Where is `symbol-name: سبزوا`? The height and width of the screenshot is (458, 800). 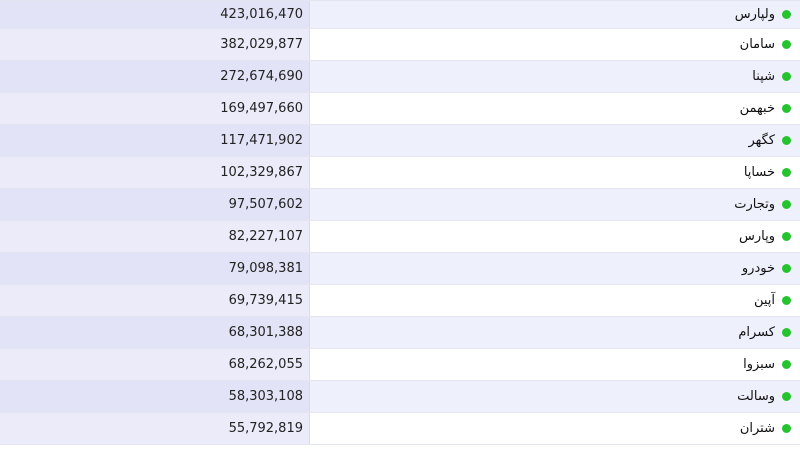
symbol-name: سبزوا is located at coordinates (759, 364).